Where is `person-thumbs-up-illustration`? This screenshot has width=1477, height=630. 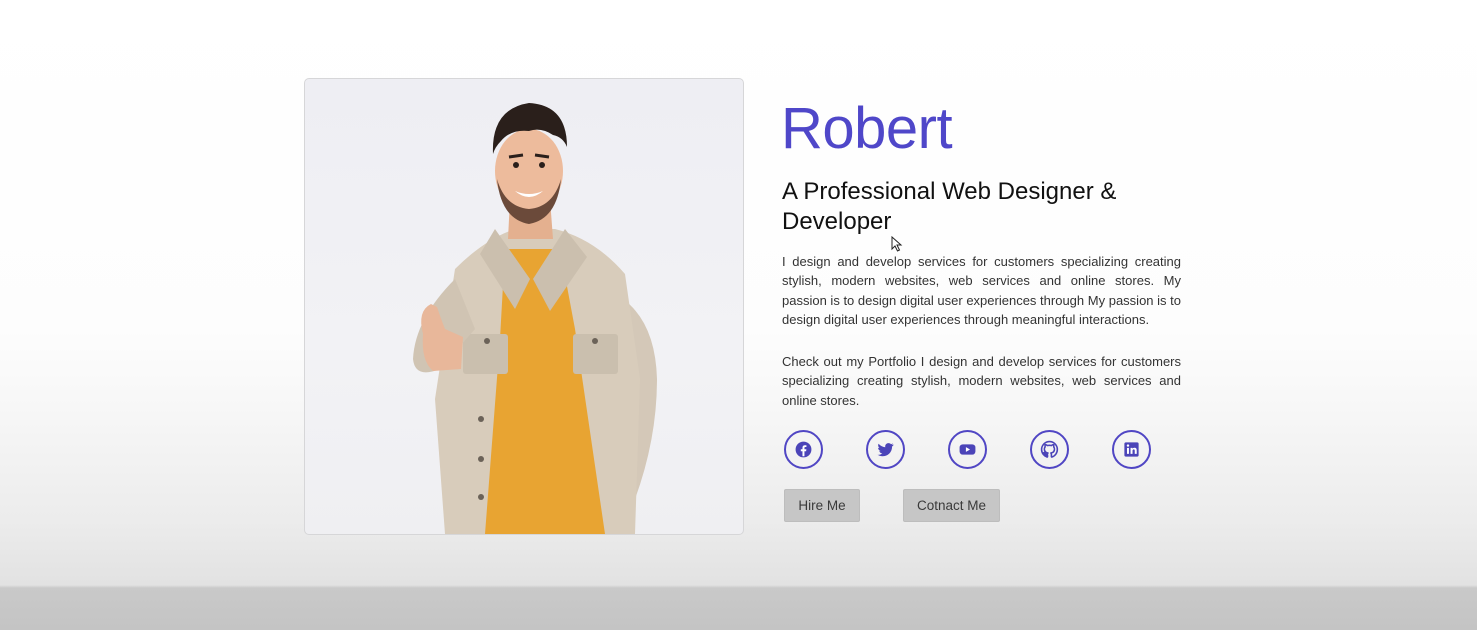
person-thumbs-up-illustration is located at coordinates (535, 318).